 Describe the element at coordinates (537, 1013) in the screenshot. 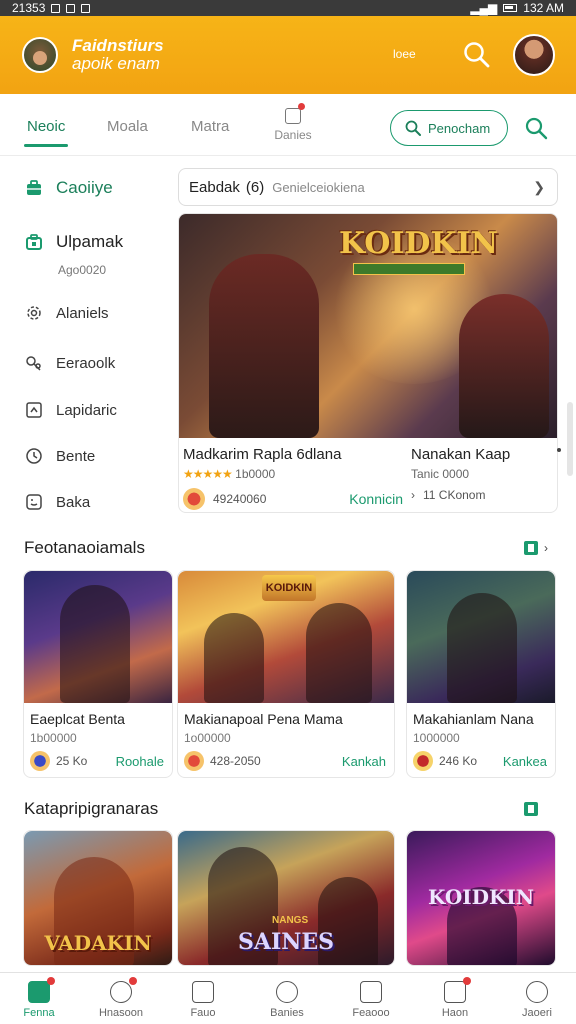

I see `nav-label: Jaoeri` at that location.